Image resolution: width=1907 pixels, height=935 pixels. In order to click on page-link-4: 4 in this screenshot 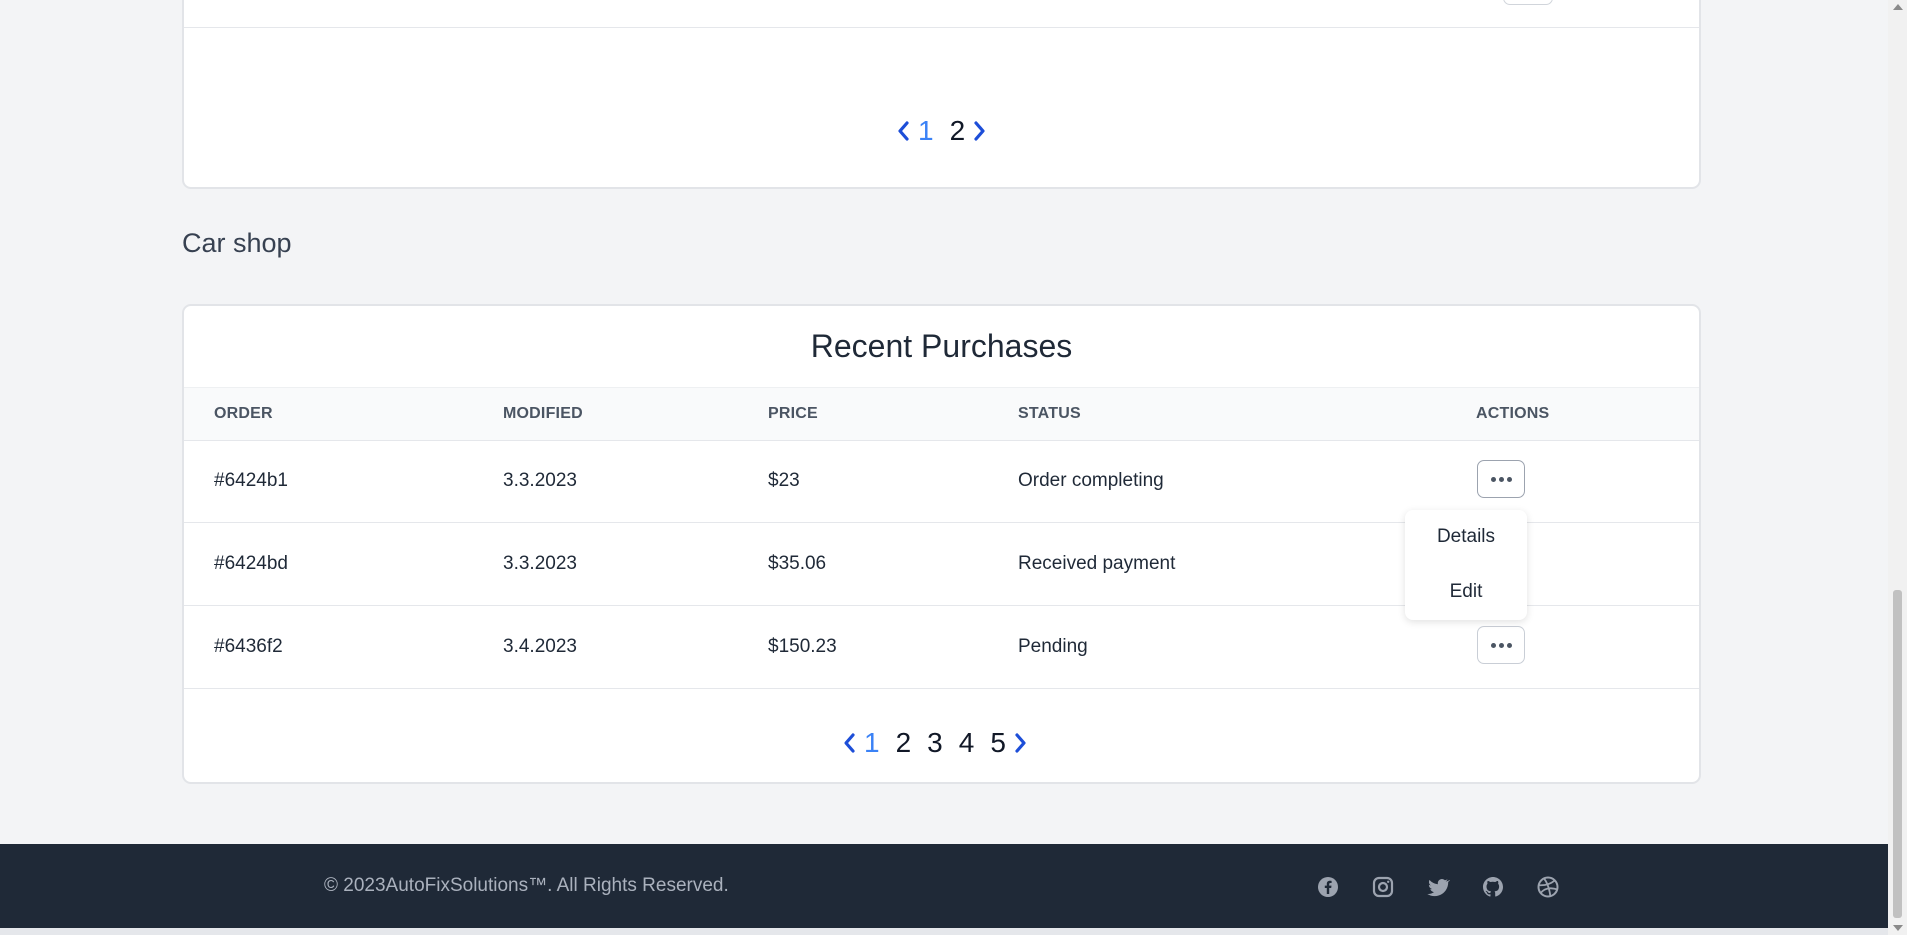, I will do `click(967, 743)`.